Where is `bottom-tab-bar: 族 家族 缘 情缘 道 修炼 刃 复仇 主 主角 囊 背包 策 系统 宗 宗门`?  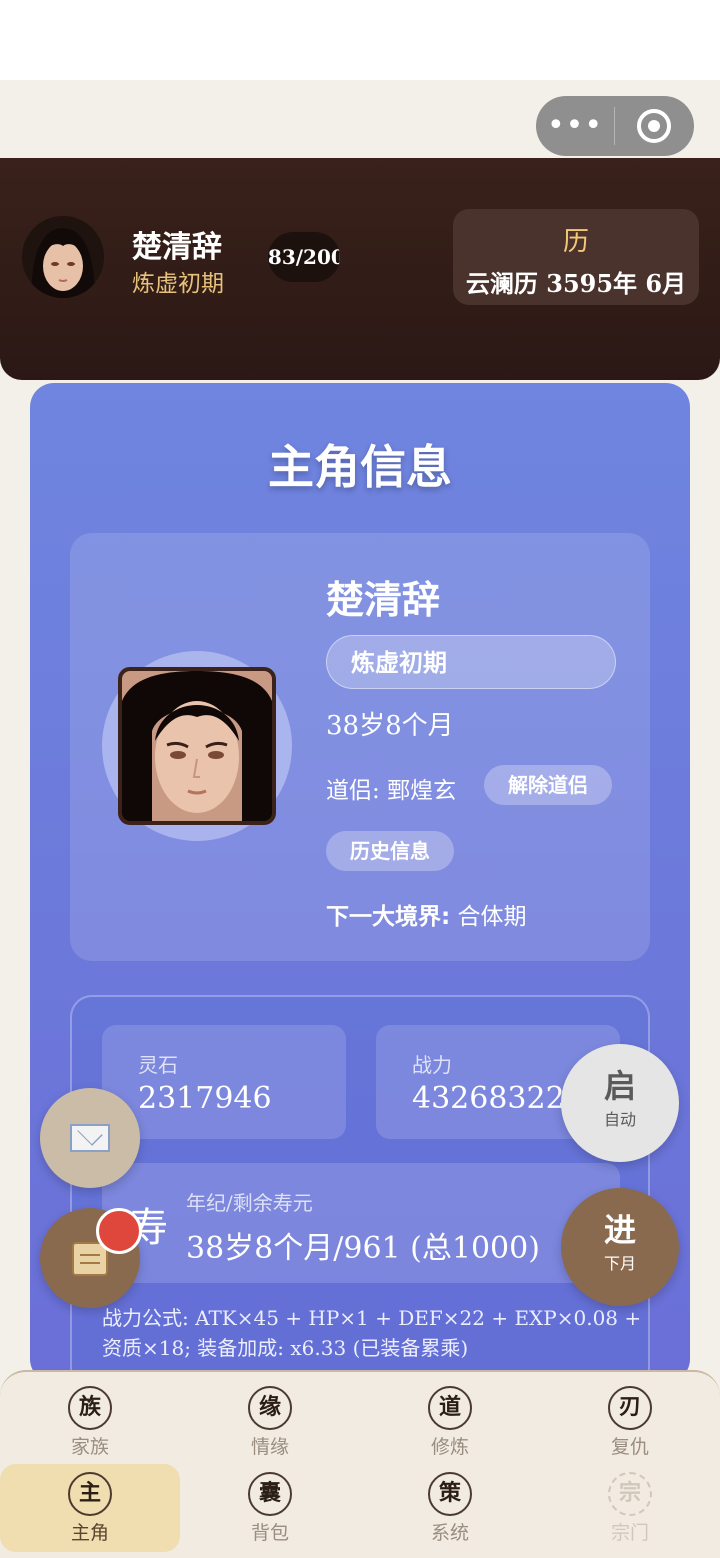 bottom-tab-bar: 族 家族 缘 情缘 道 修炼 刃 复仇 主 主角 囊 背包 策 系统 宗 宗门 is located at coordinates (360, 1464).